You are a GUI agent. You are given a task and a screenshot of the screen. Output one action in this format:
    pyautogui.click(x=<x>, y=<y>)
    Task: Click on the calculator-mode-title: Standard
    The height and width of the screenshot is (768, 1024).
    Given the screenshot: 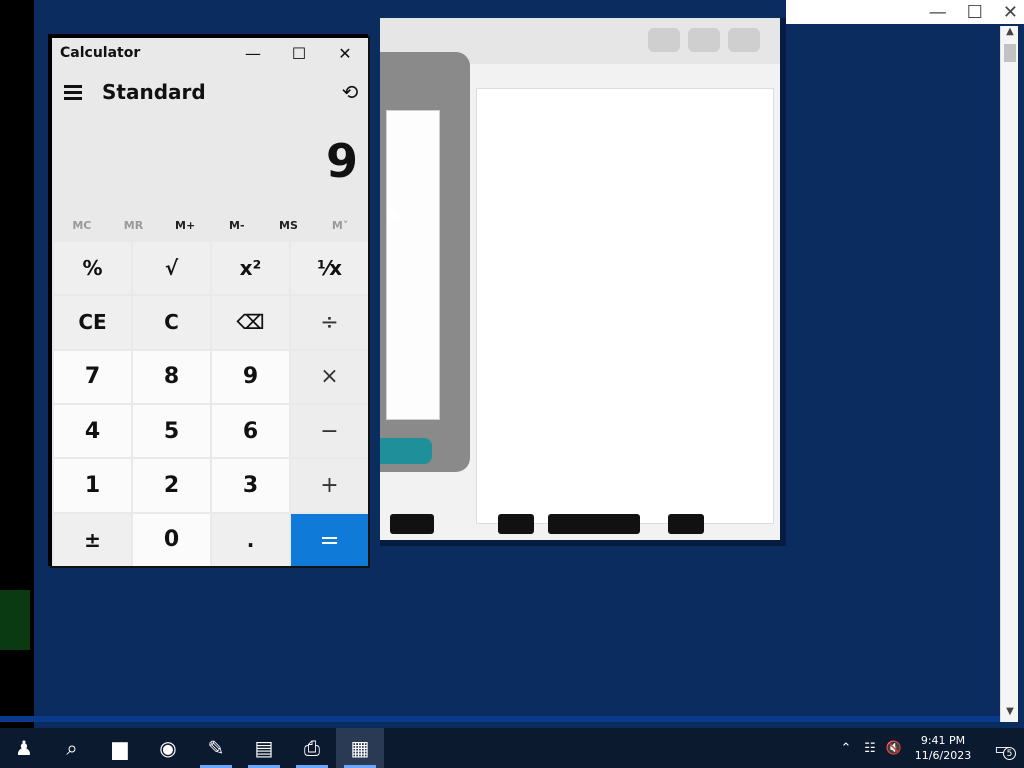 What is the action you would take?
    pyautogui.click(x=154, y=92)
    